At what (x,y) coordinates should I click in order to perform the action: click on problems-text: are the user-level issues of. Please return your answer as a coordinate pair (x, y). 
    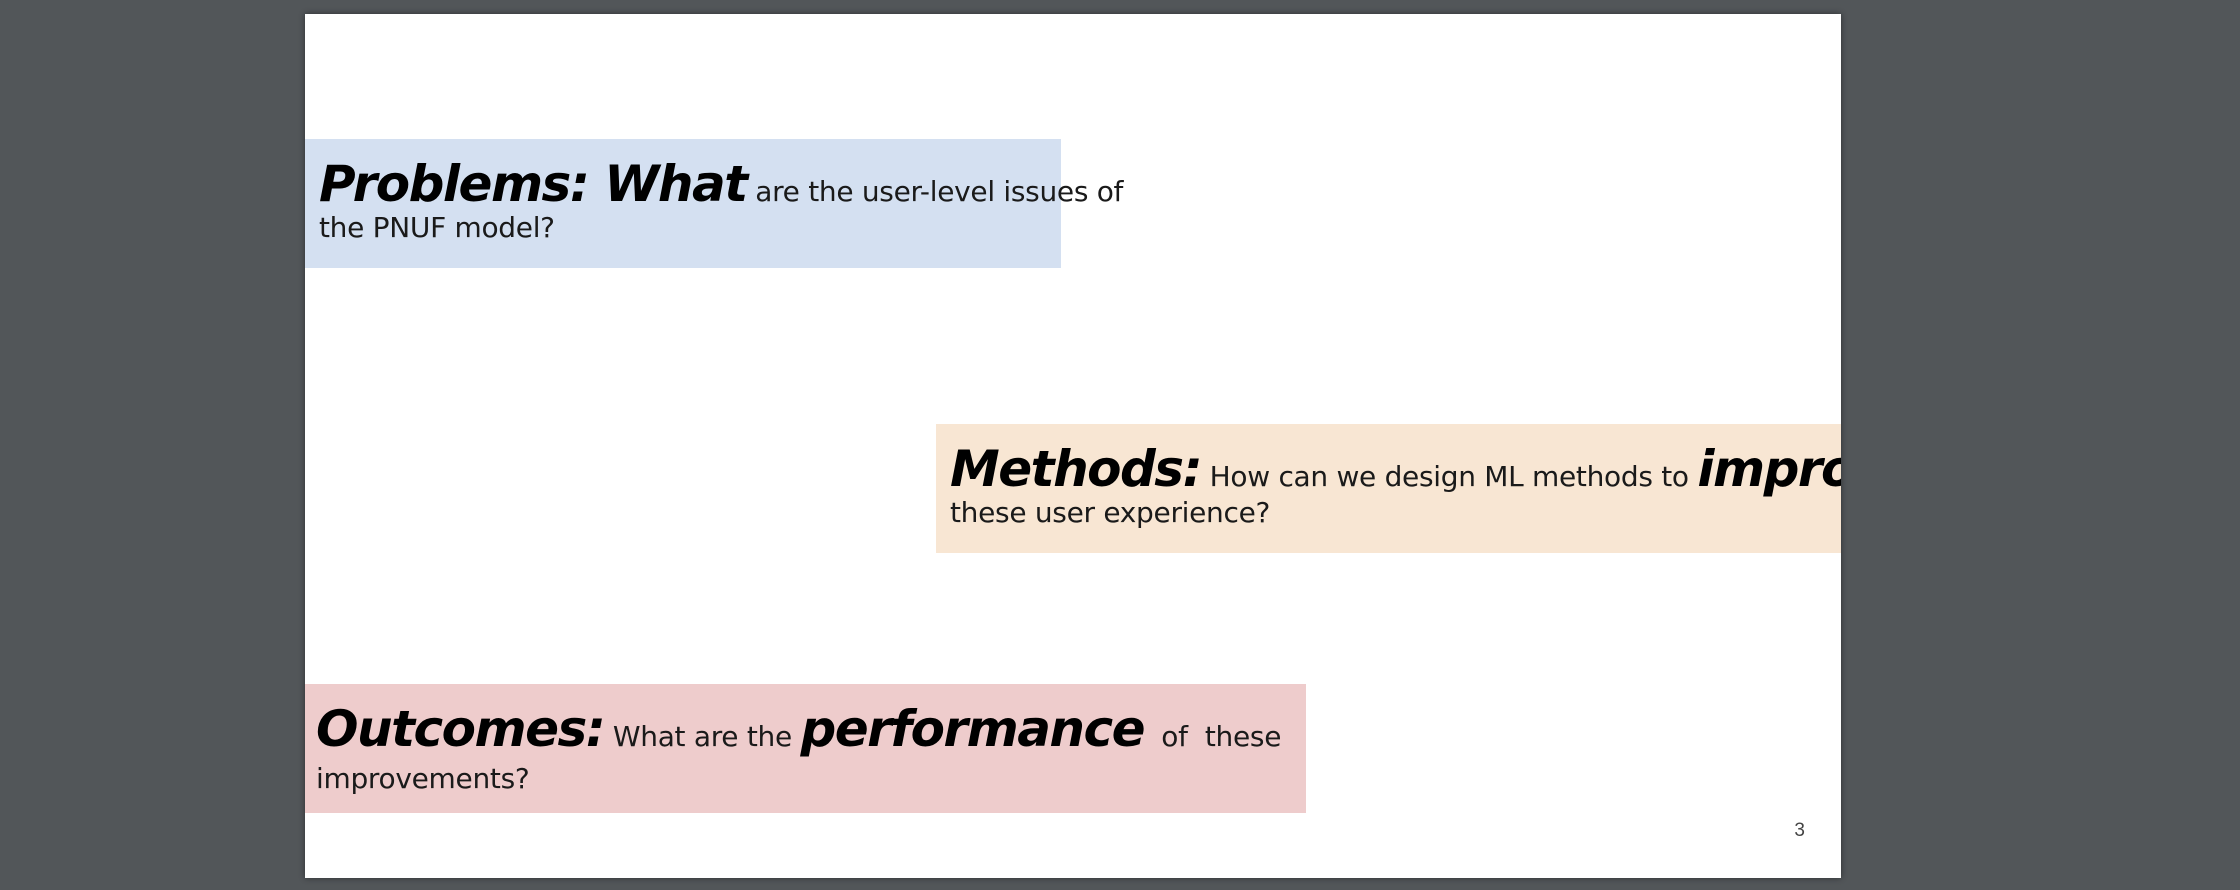
    Looking at the image, I should click on (935, 191).